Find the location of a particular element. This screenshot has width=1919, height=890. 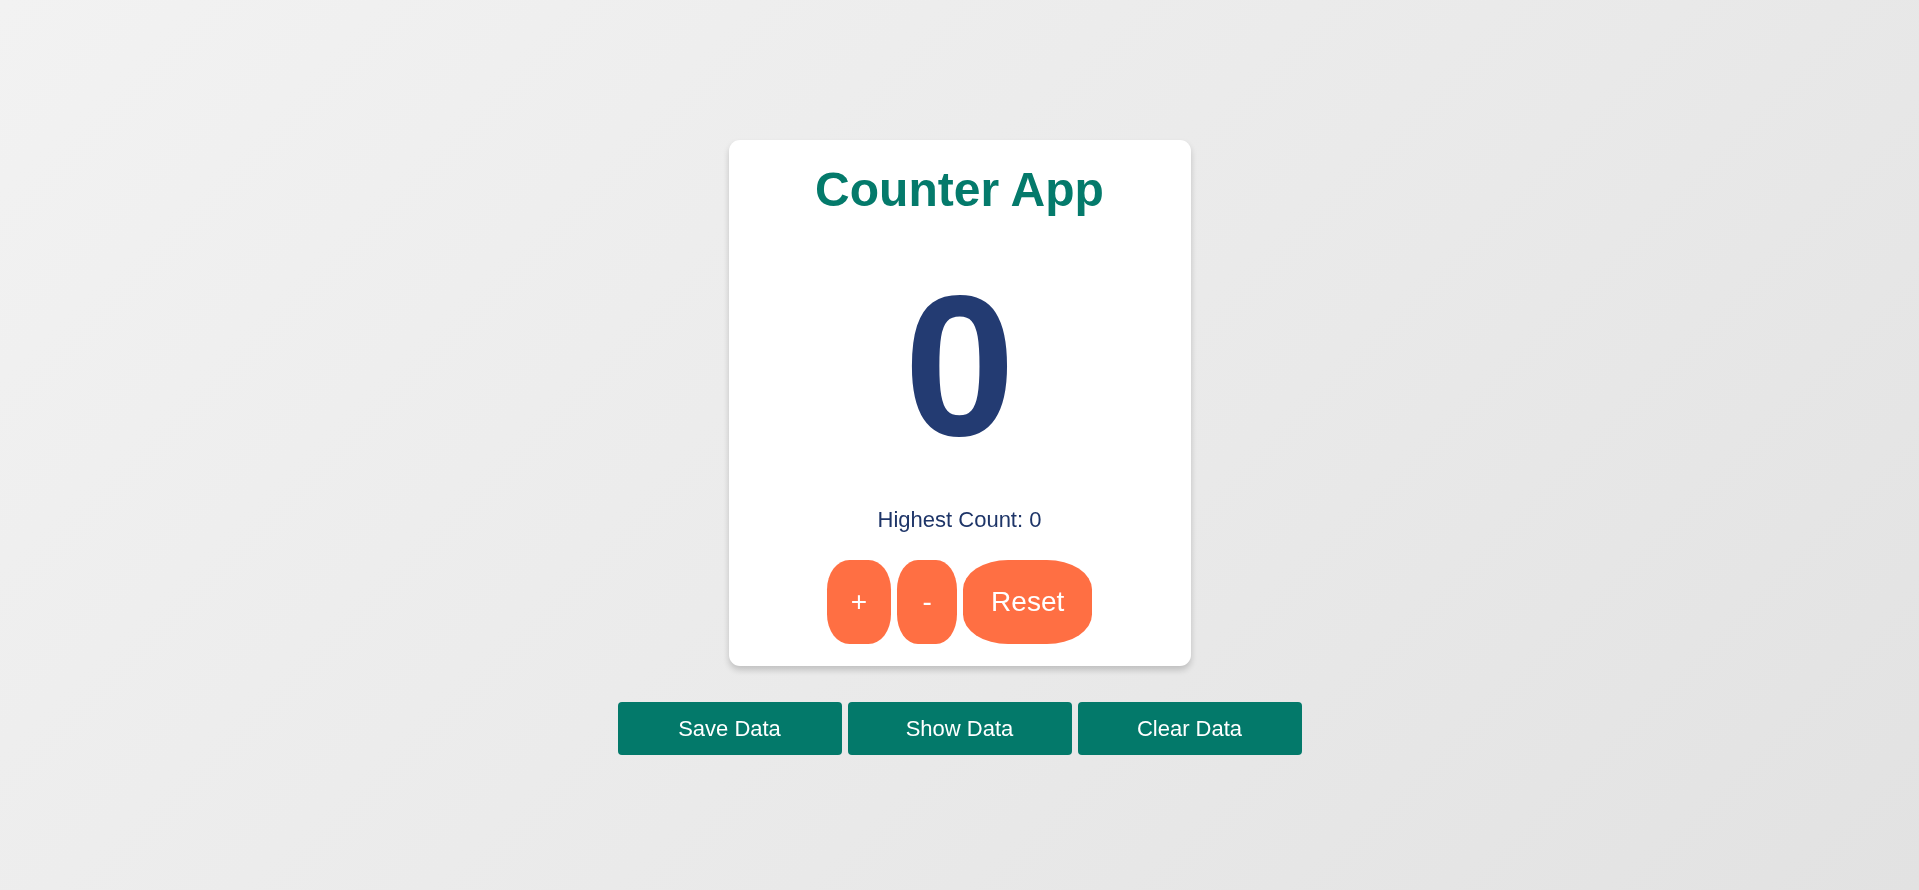

minus-button: - is located at coordinates (927, 602).